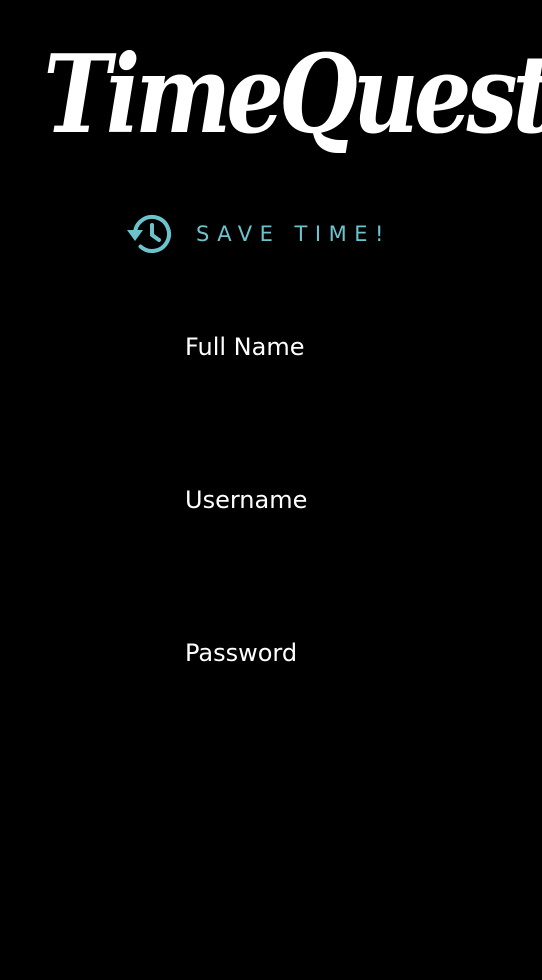 The width and height of the screenshot is (542, 980). I want to click on password-input, so click(305, 700).